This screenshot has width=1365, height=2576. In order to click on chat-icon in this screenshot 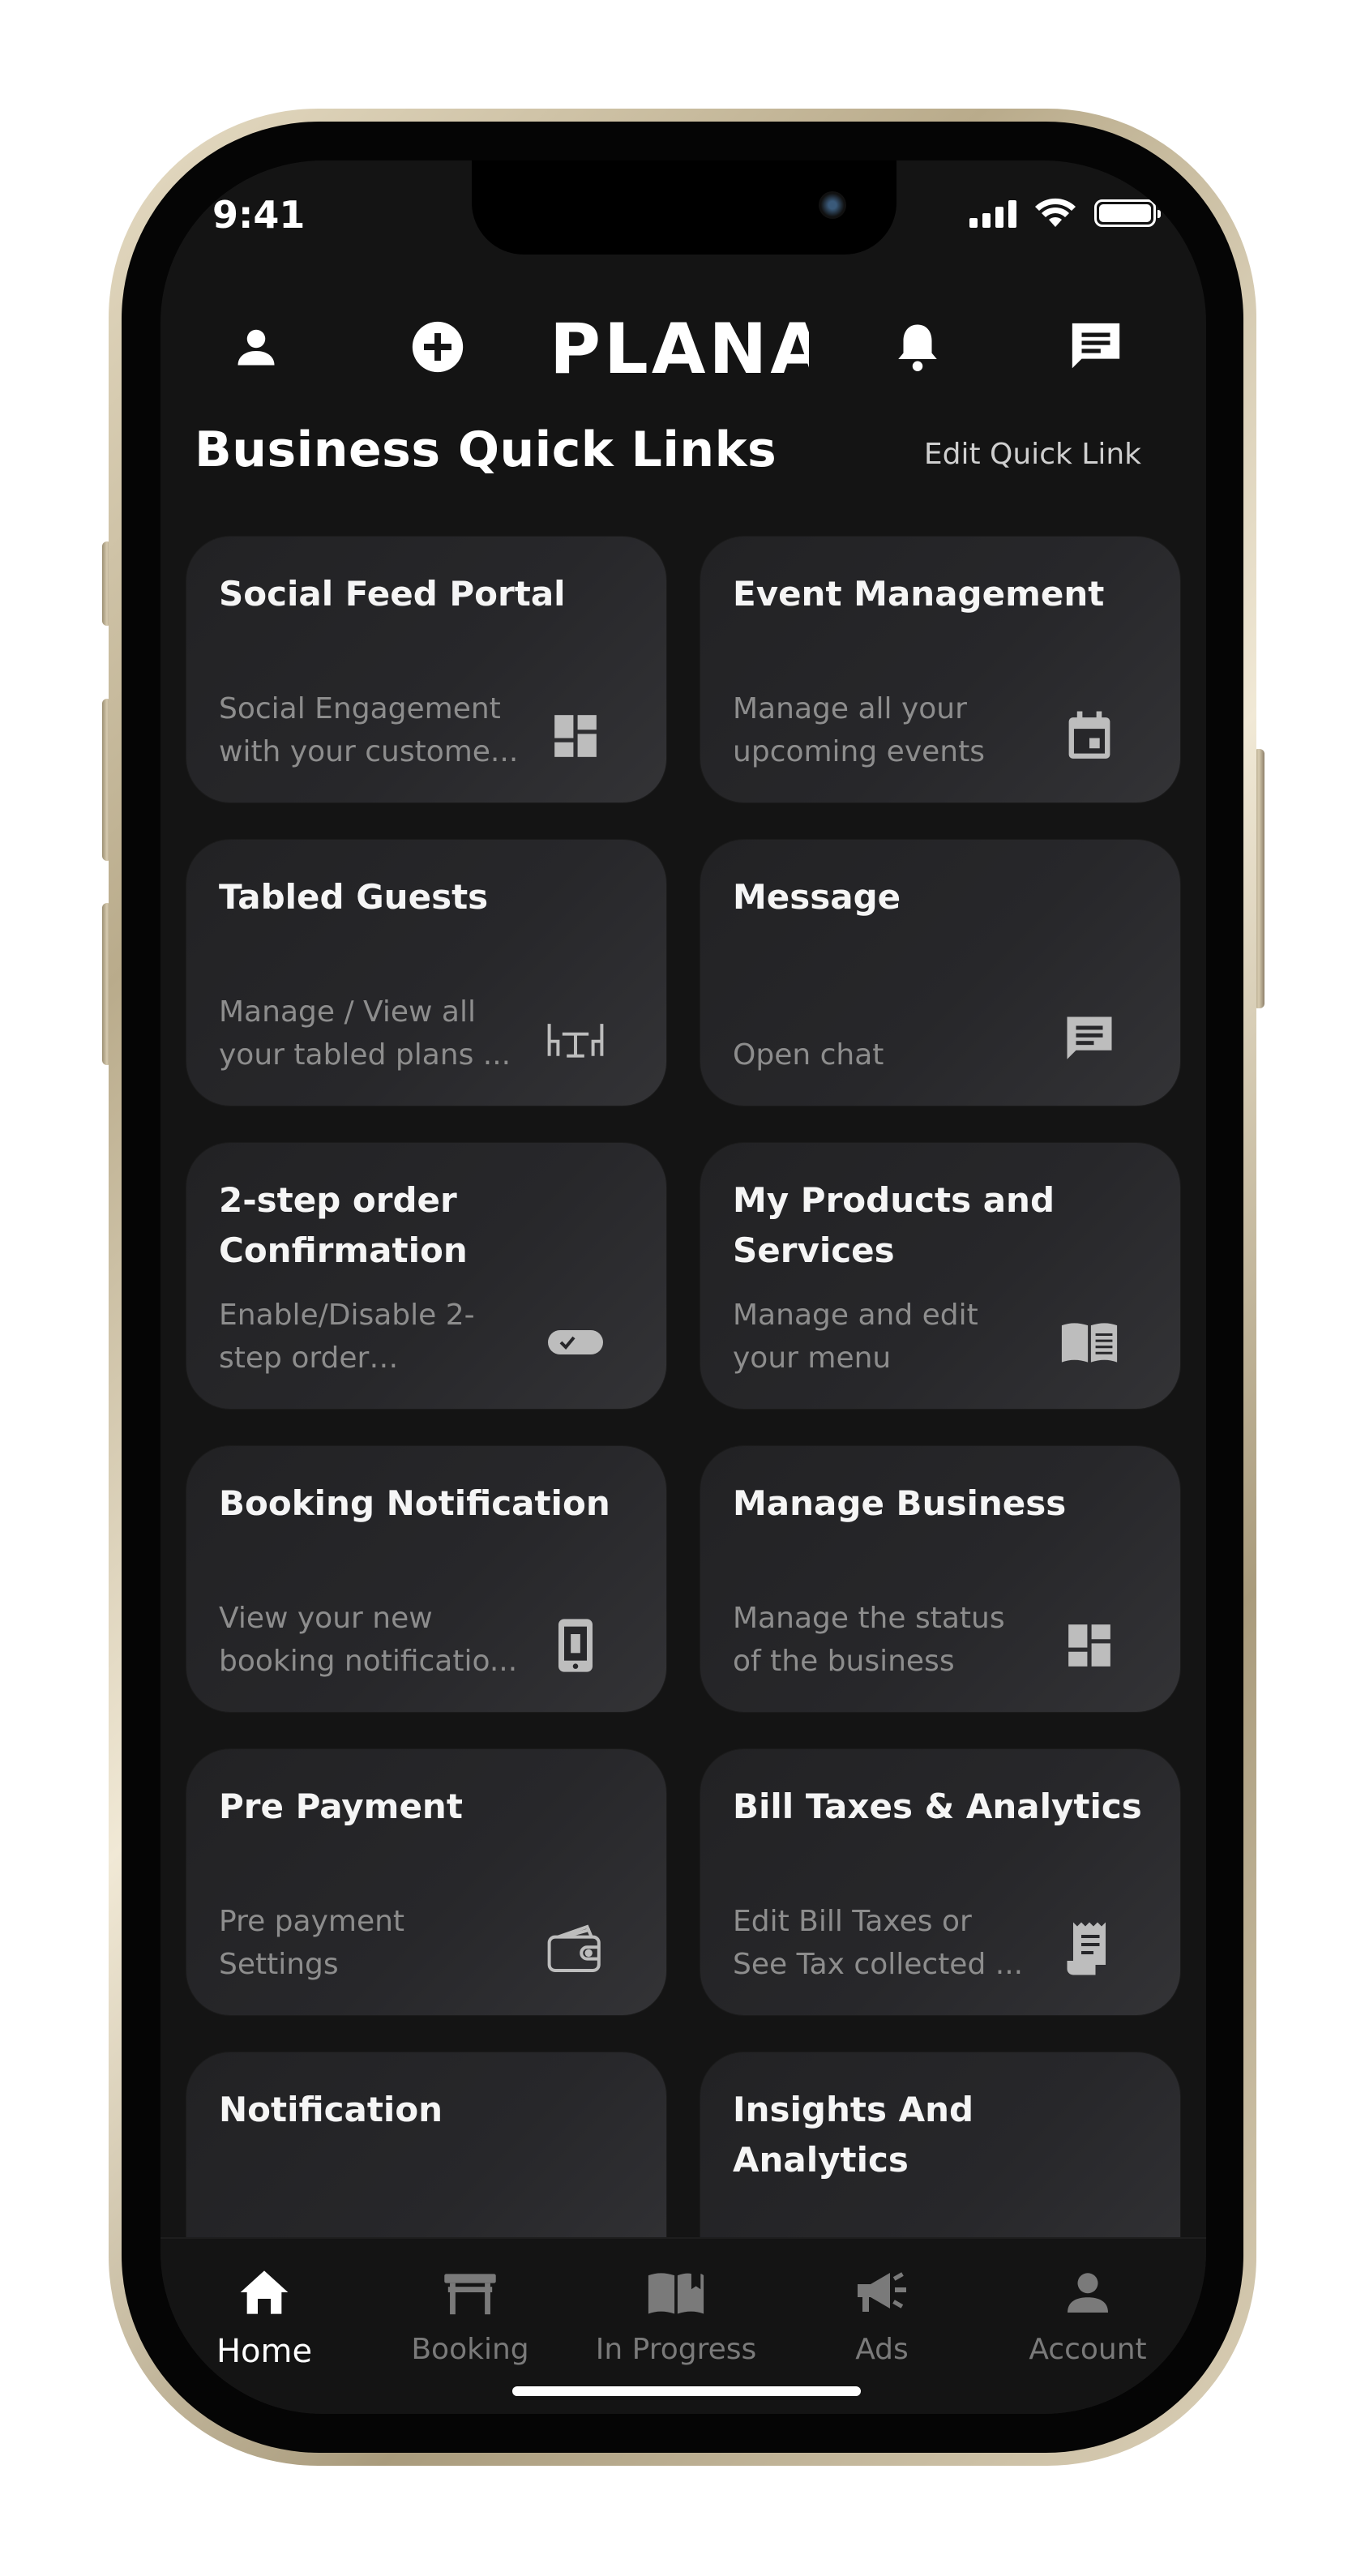, I will do `click(1089, 1039)`.